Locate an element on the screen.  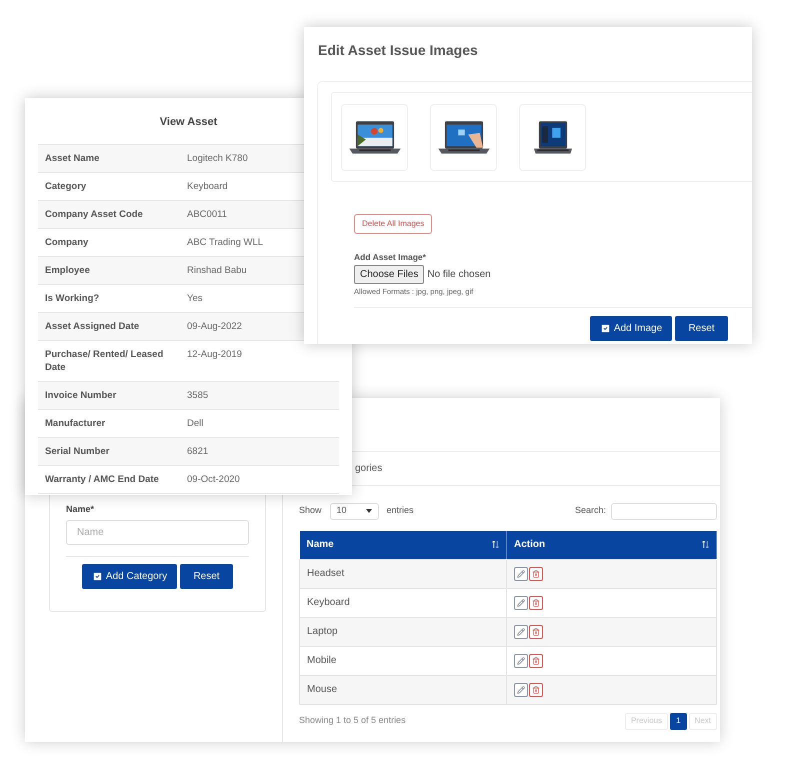
table-cell: Keyboard is located at coordinates (403, 602).